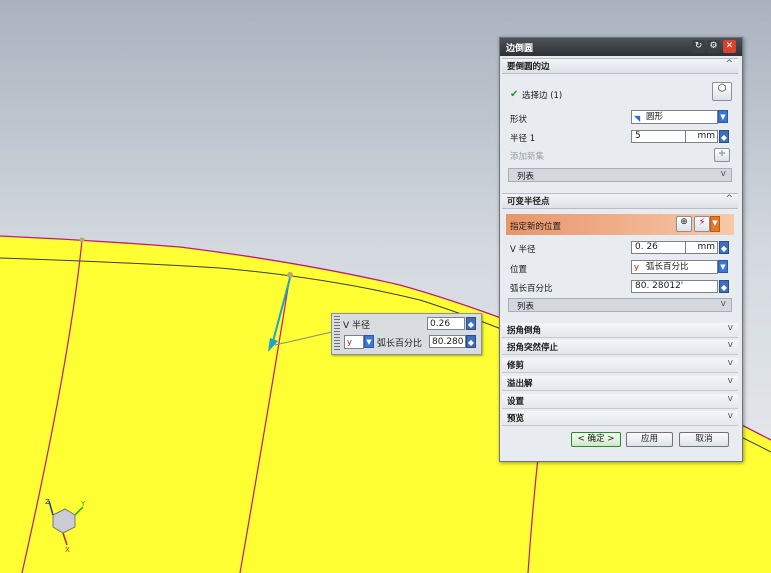 Image resolution: width=771 pixels, height=573 pixels. I want to click on floating-input-panel: V 半径 0.26 ◆ У ▼ 弧长百分比 80.280 ◆, so click(406, 334).